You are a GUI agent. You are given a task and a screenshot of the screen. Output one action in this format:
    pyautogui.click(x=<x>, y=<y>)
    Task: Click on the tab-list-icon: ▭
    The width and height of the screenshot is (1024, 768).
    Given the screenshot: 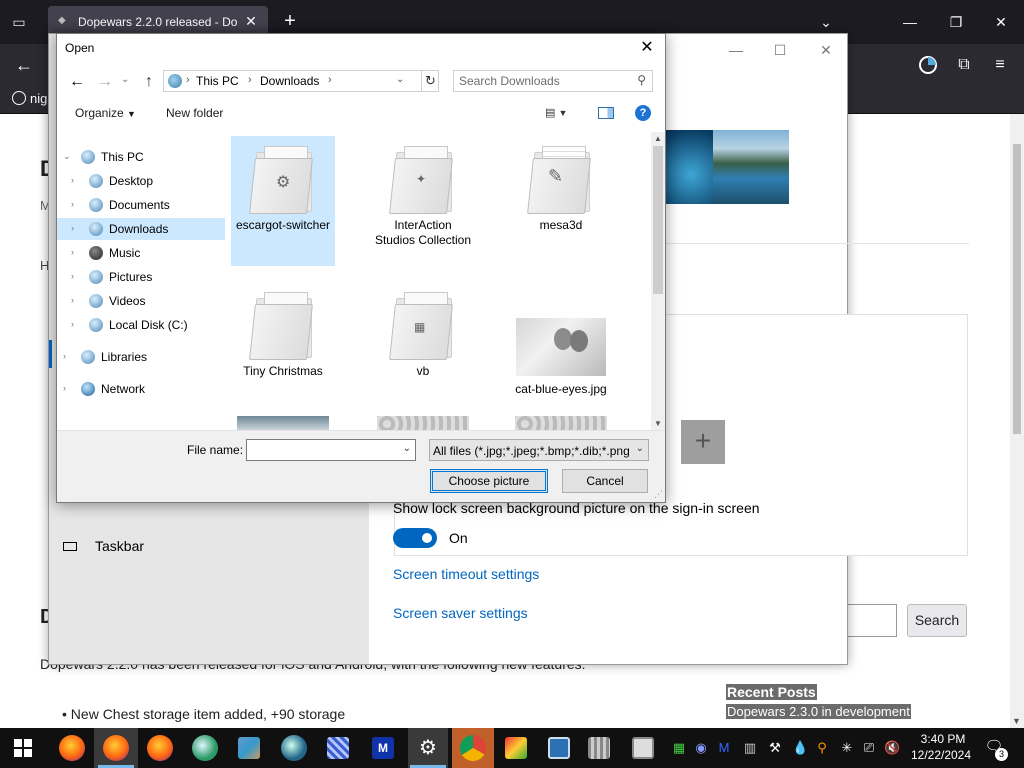 What is the action you would take?
    pyautogui.click(x=19, y=22)
    